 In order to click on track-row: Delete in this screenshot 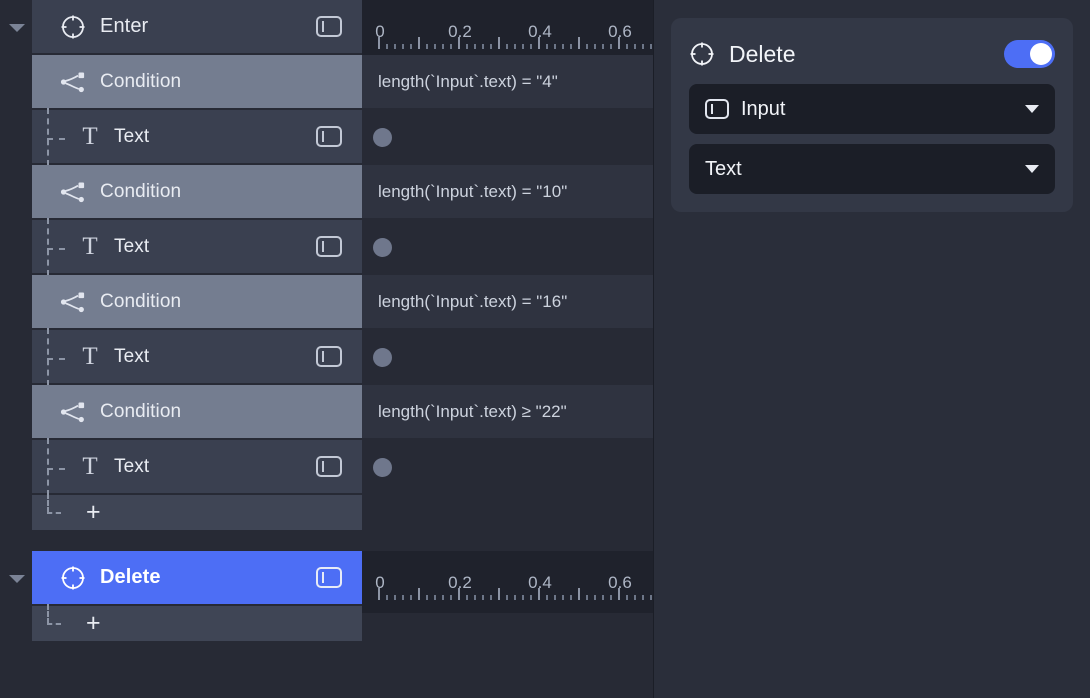, I will do `click(197, 578)`.